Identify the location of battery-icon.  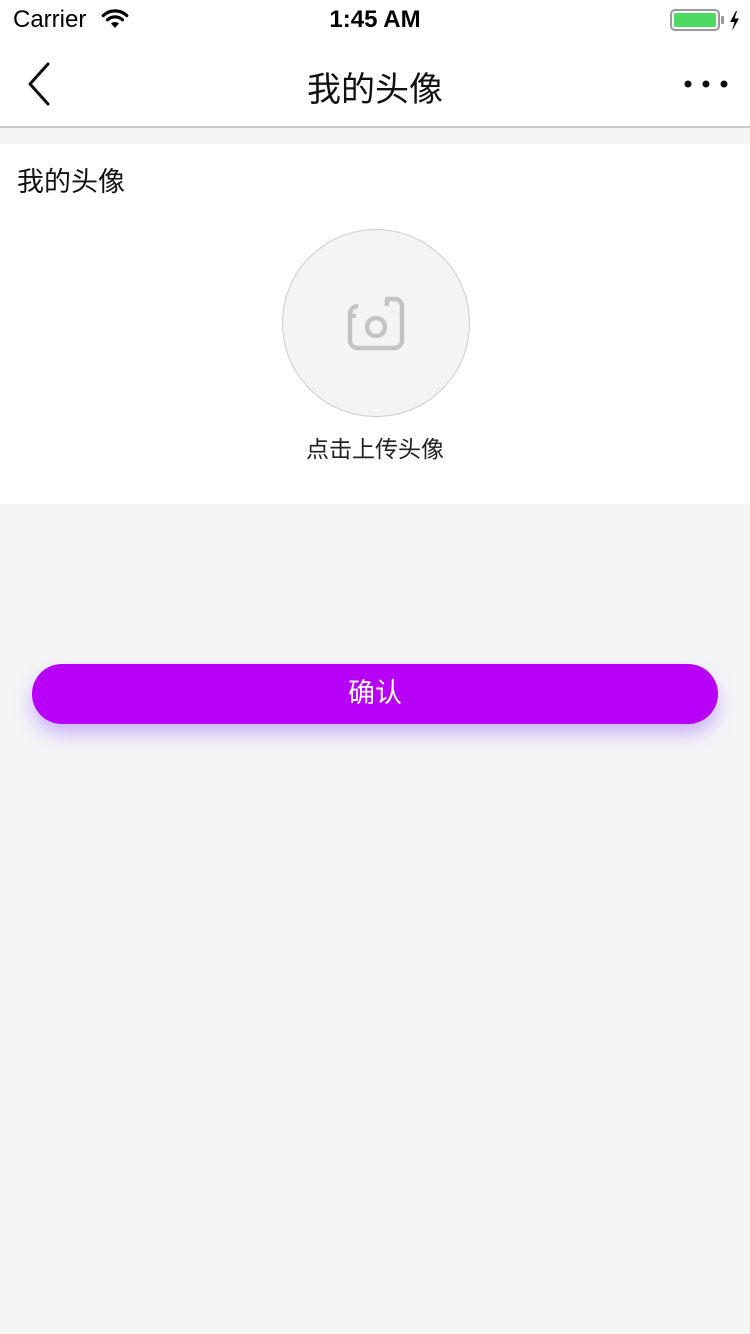
(706, 23).